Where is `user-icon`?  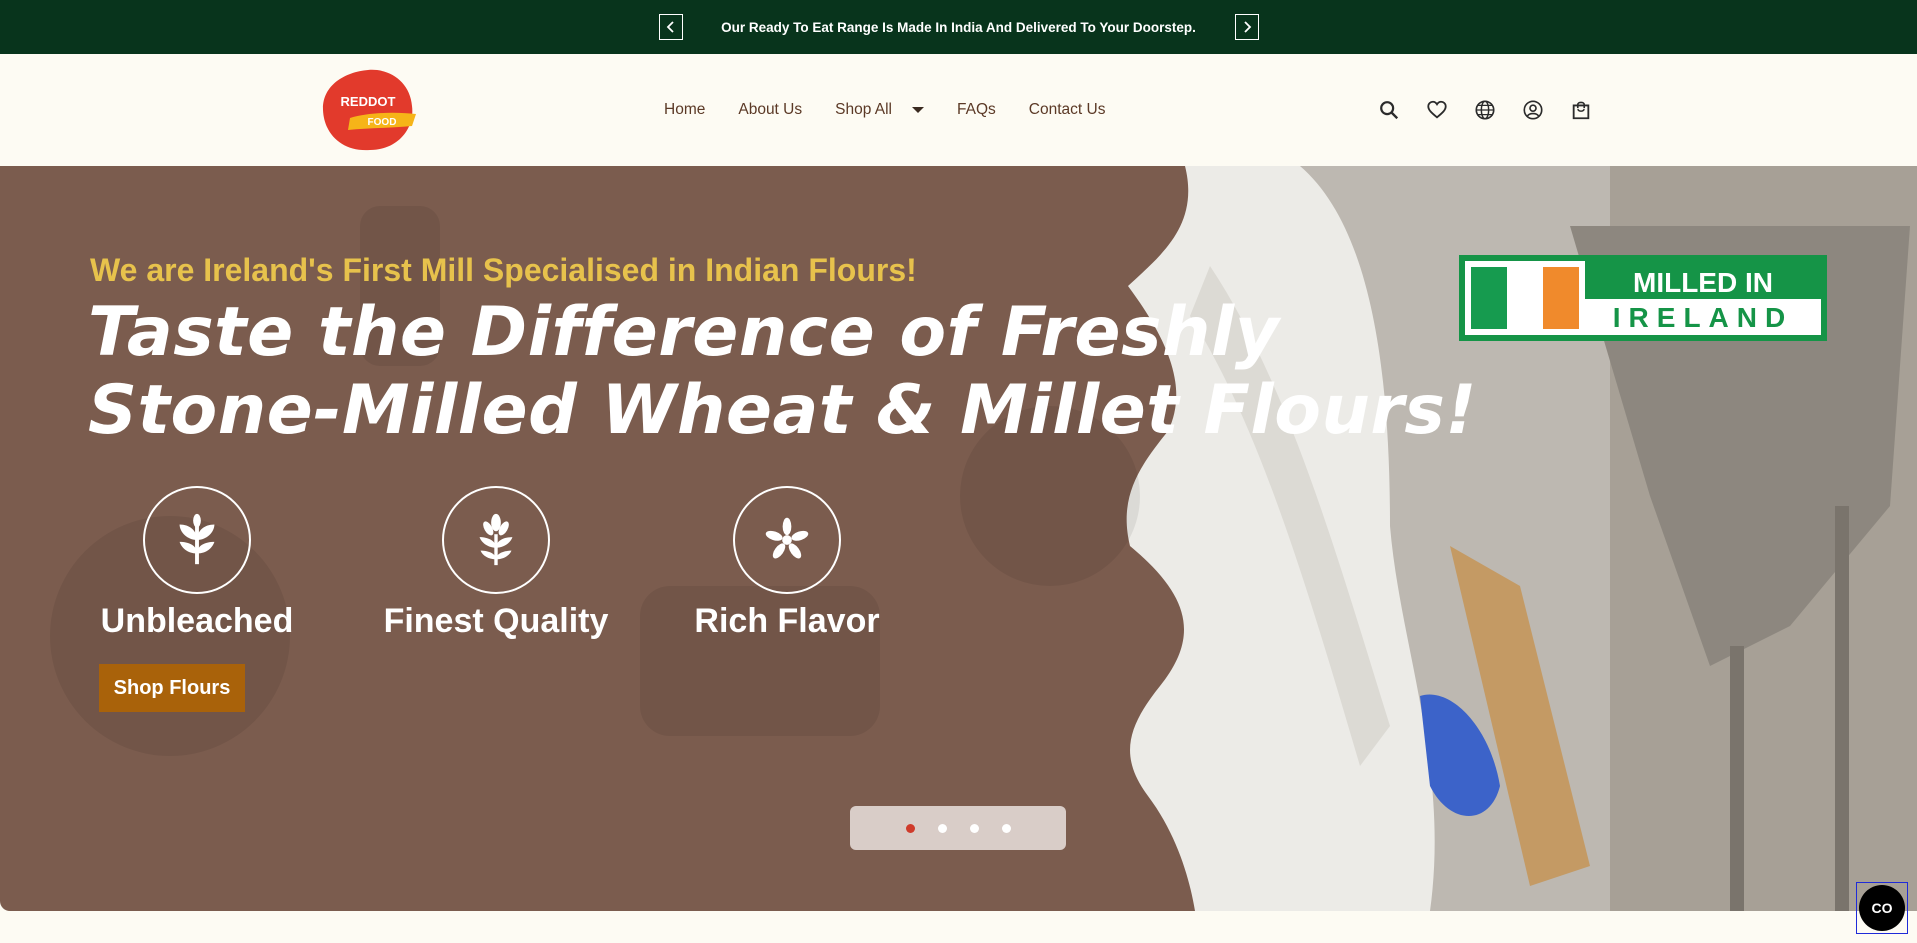
user-icon is located at coordinates (1533, 110).